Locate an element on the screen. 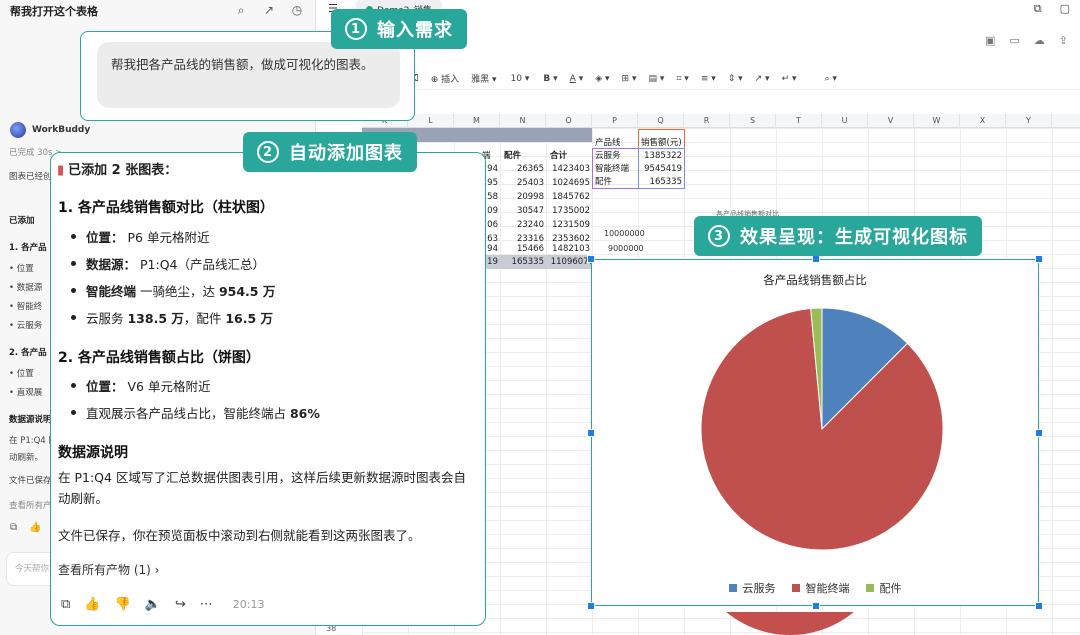 Image resolution: width=1080 pixels, height=635 pixels. cell: 25403 is located at coordinates (522, 183).